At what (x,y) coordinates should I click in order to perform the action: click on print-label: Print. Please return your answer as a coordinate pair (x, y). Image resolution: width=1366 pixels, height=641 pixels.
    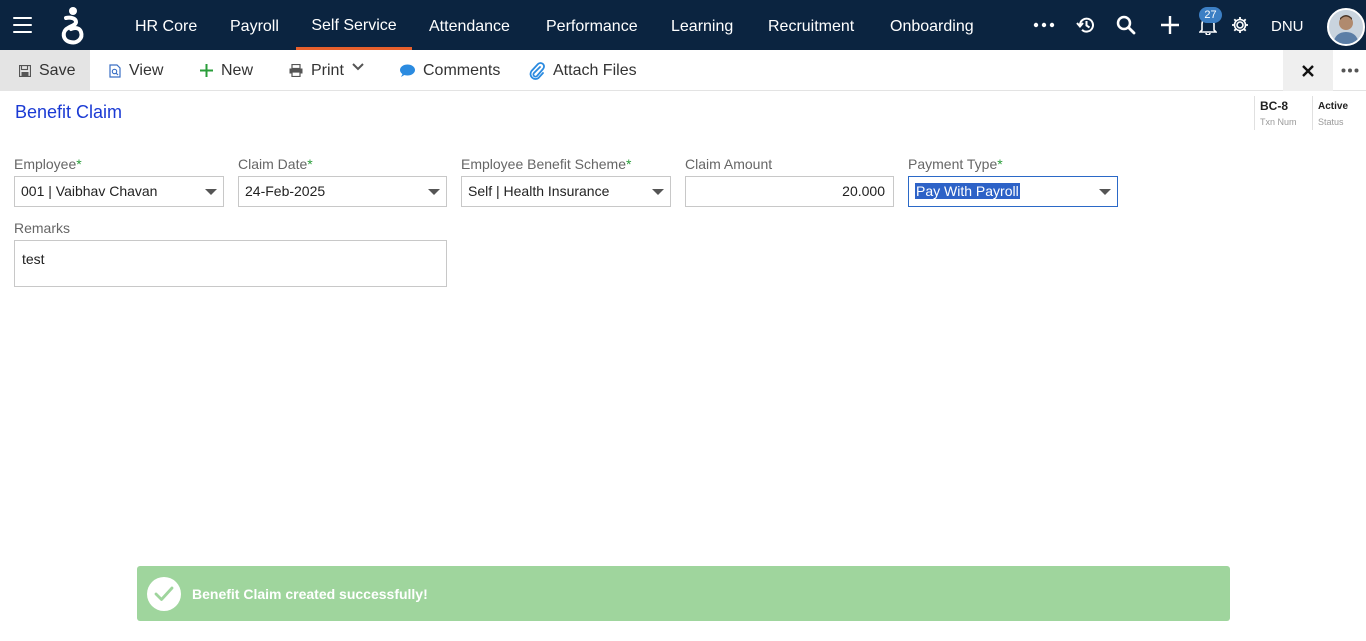
    Looking at the image, I should click on (327, 70).